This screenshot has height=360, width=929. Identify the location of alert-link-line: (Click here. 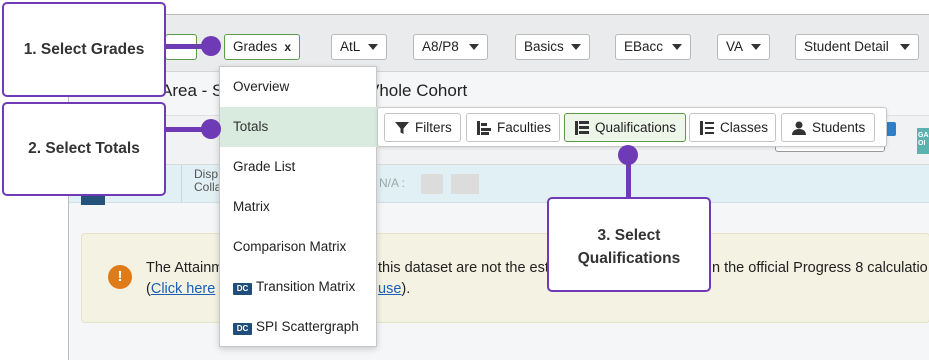
(180, 289).